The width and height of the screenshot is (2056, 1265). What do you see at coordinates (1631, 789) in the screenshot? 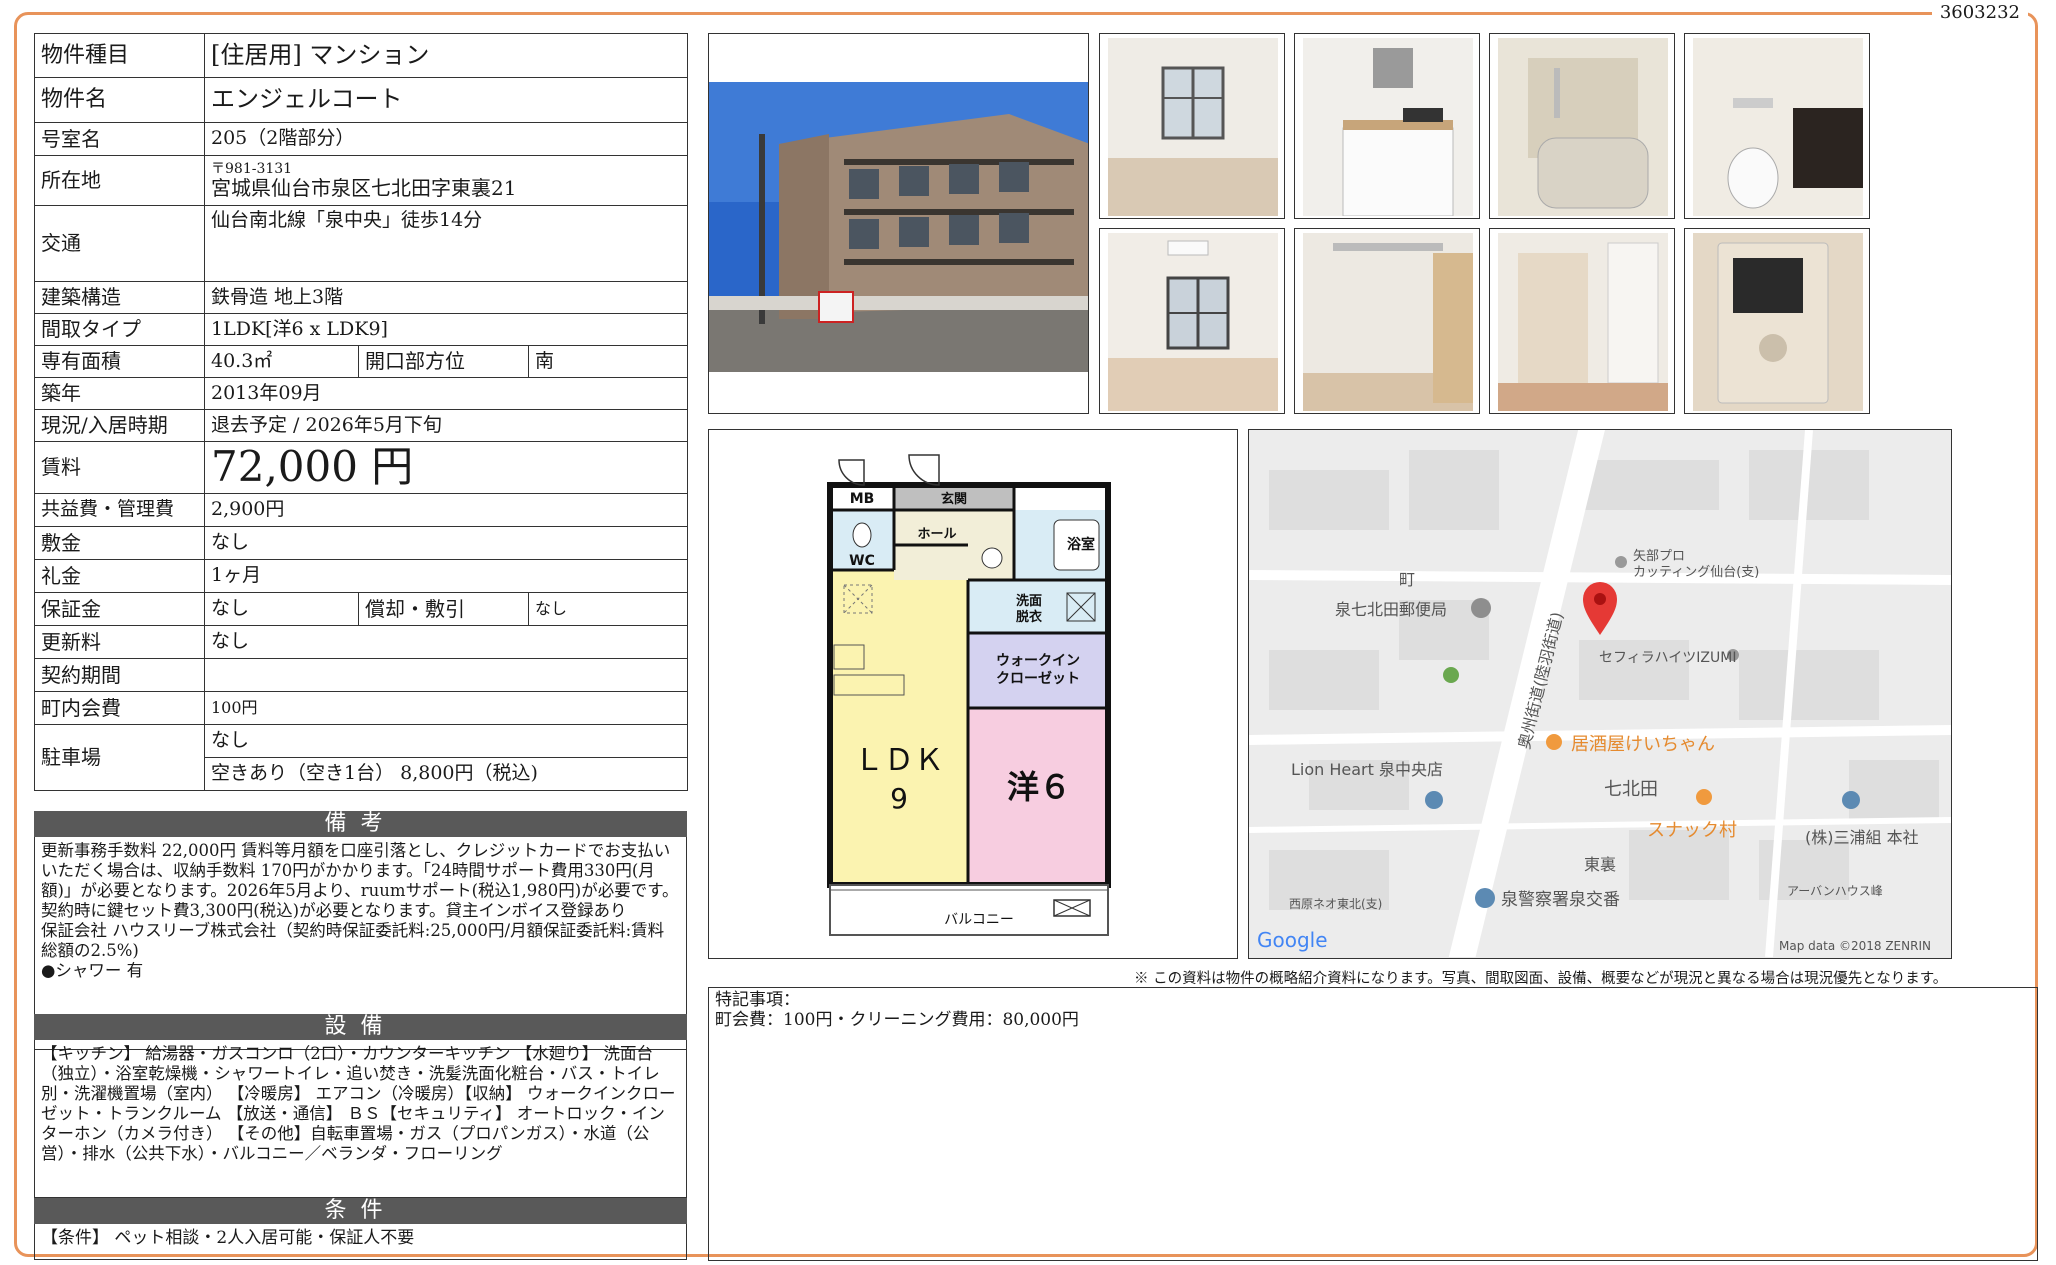
I see `map-label-nanakita: 七北田` at bounding box center [1631, 789].